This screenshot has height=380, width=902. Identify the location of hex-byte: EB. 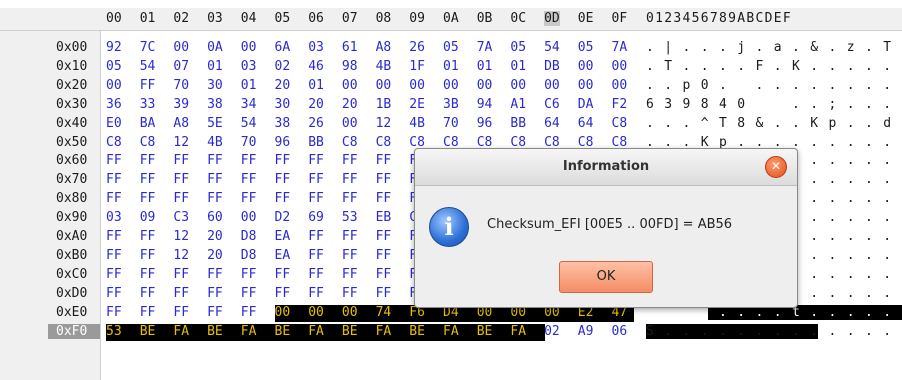
(387, 218).